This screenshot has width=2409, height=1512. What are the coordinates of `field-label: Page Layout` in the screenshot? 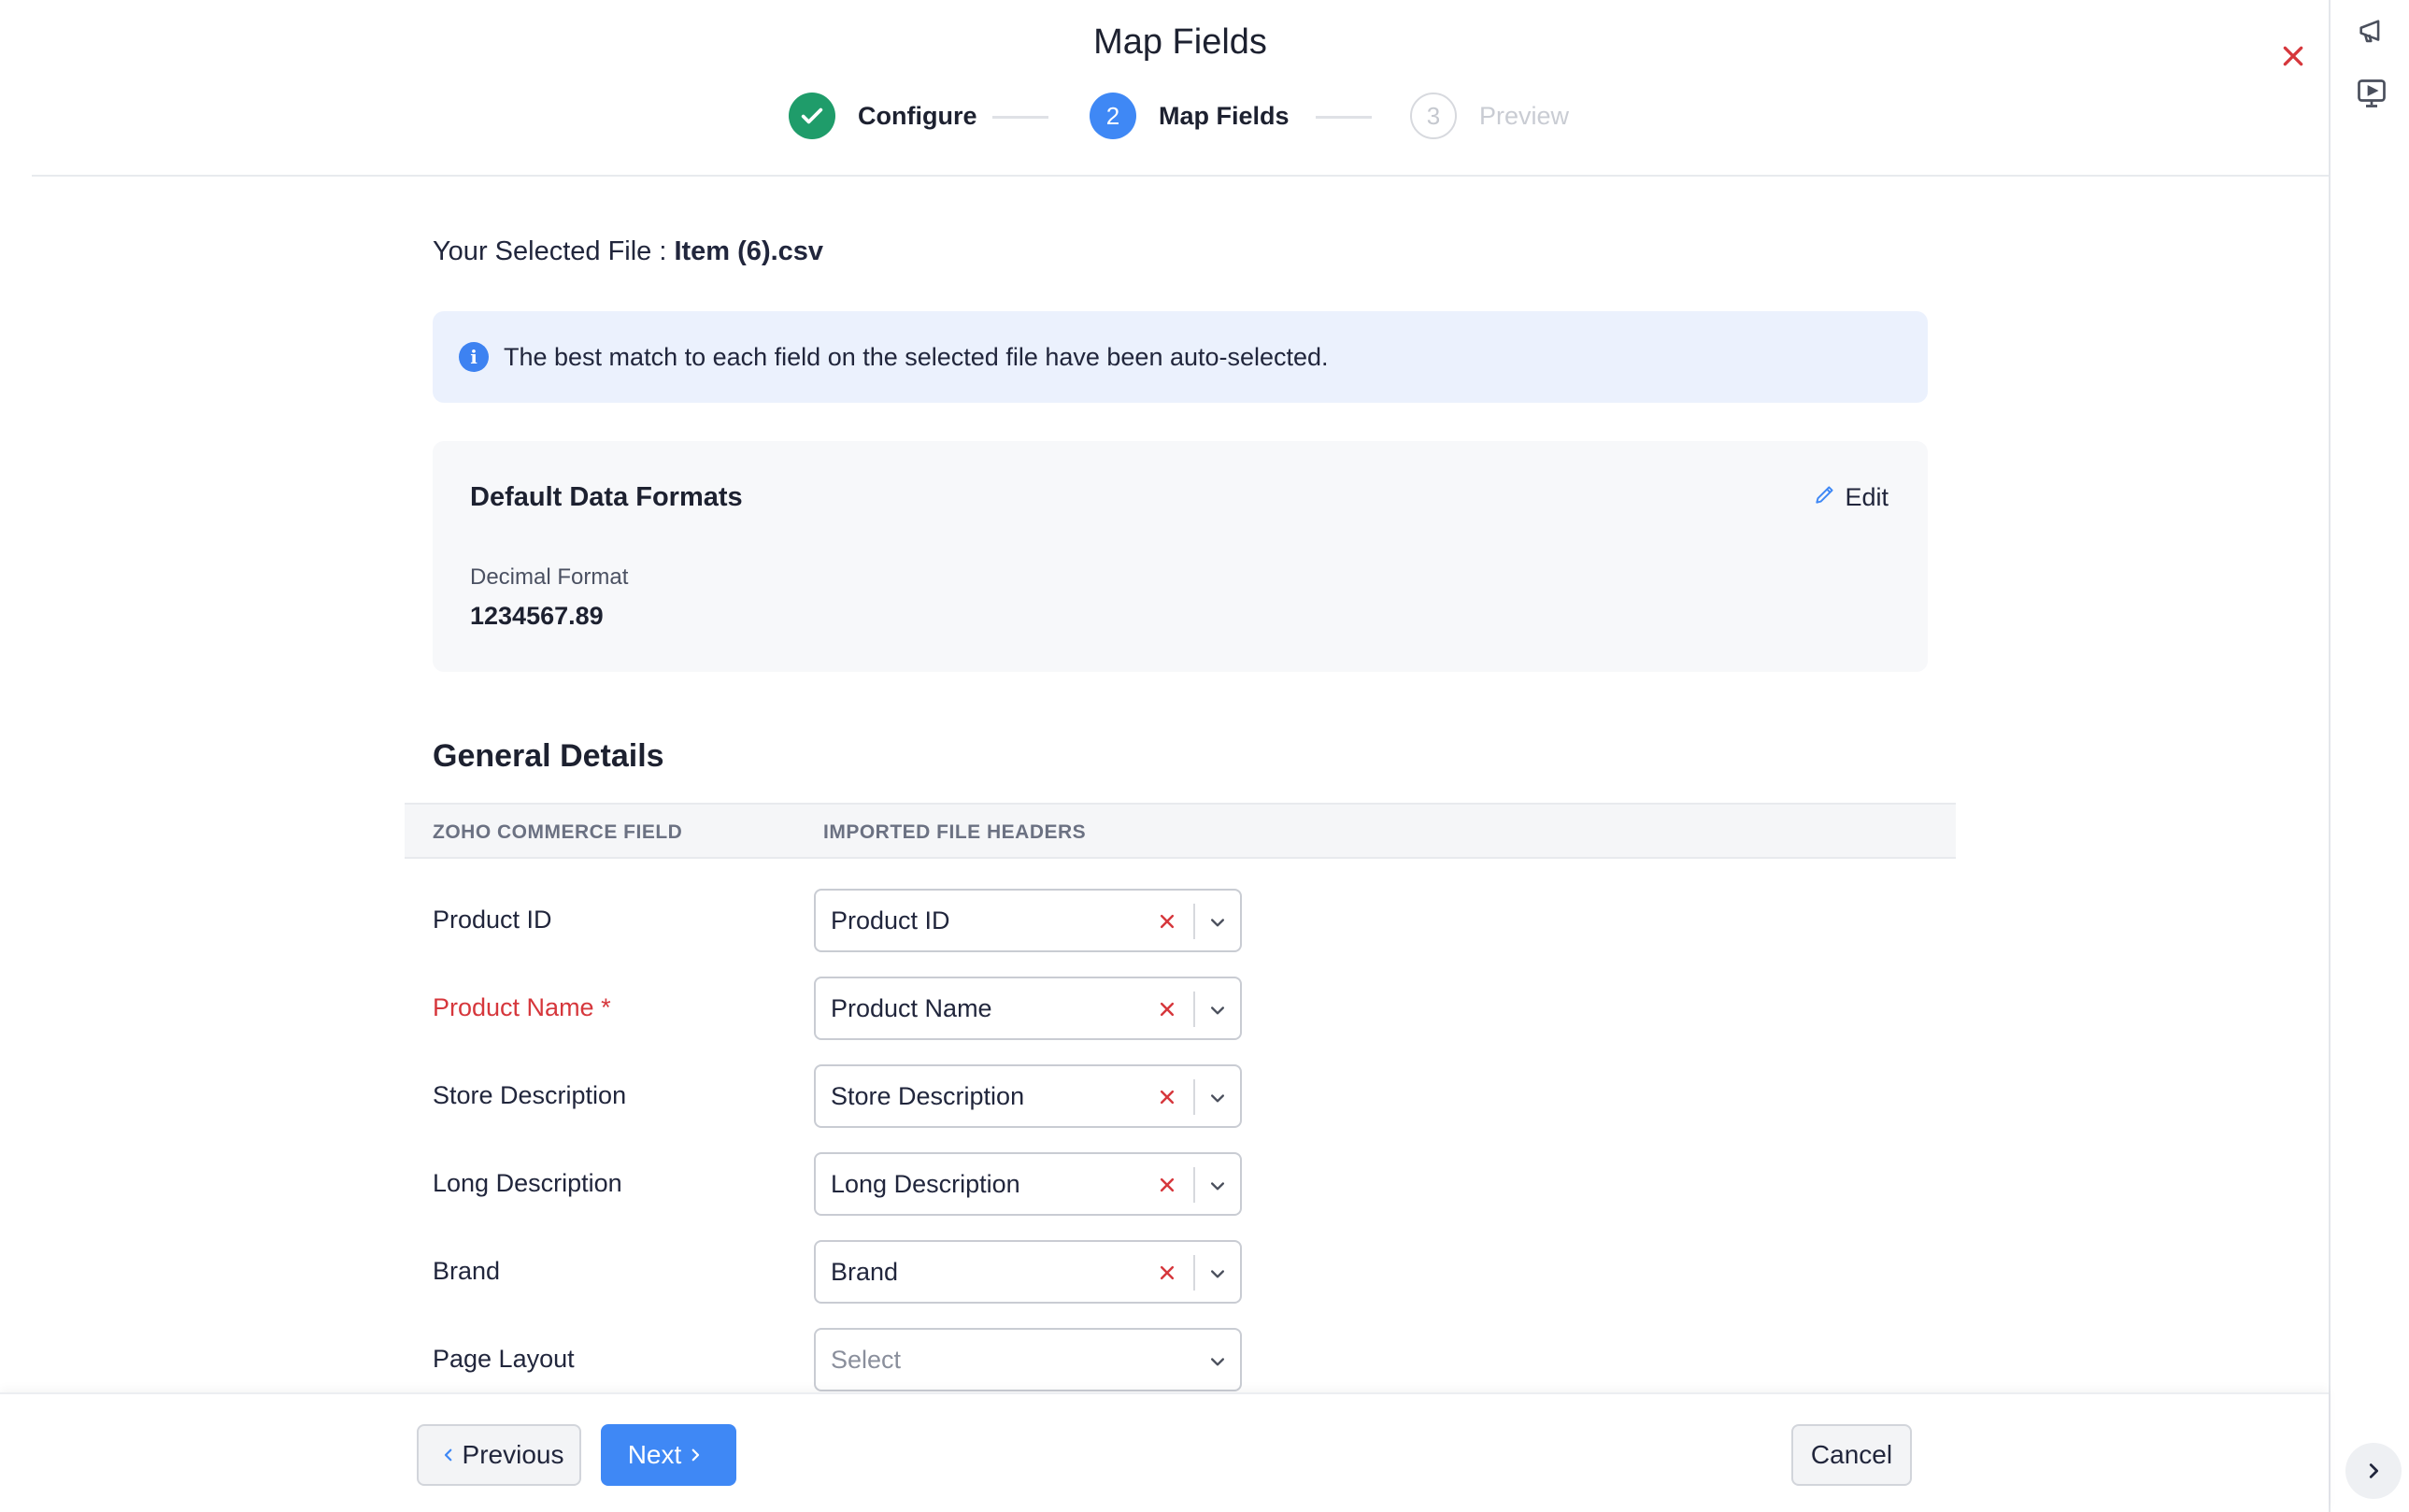 It's located at (504, 1359).